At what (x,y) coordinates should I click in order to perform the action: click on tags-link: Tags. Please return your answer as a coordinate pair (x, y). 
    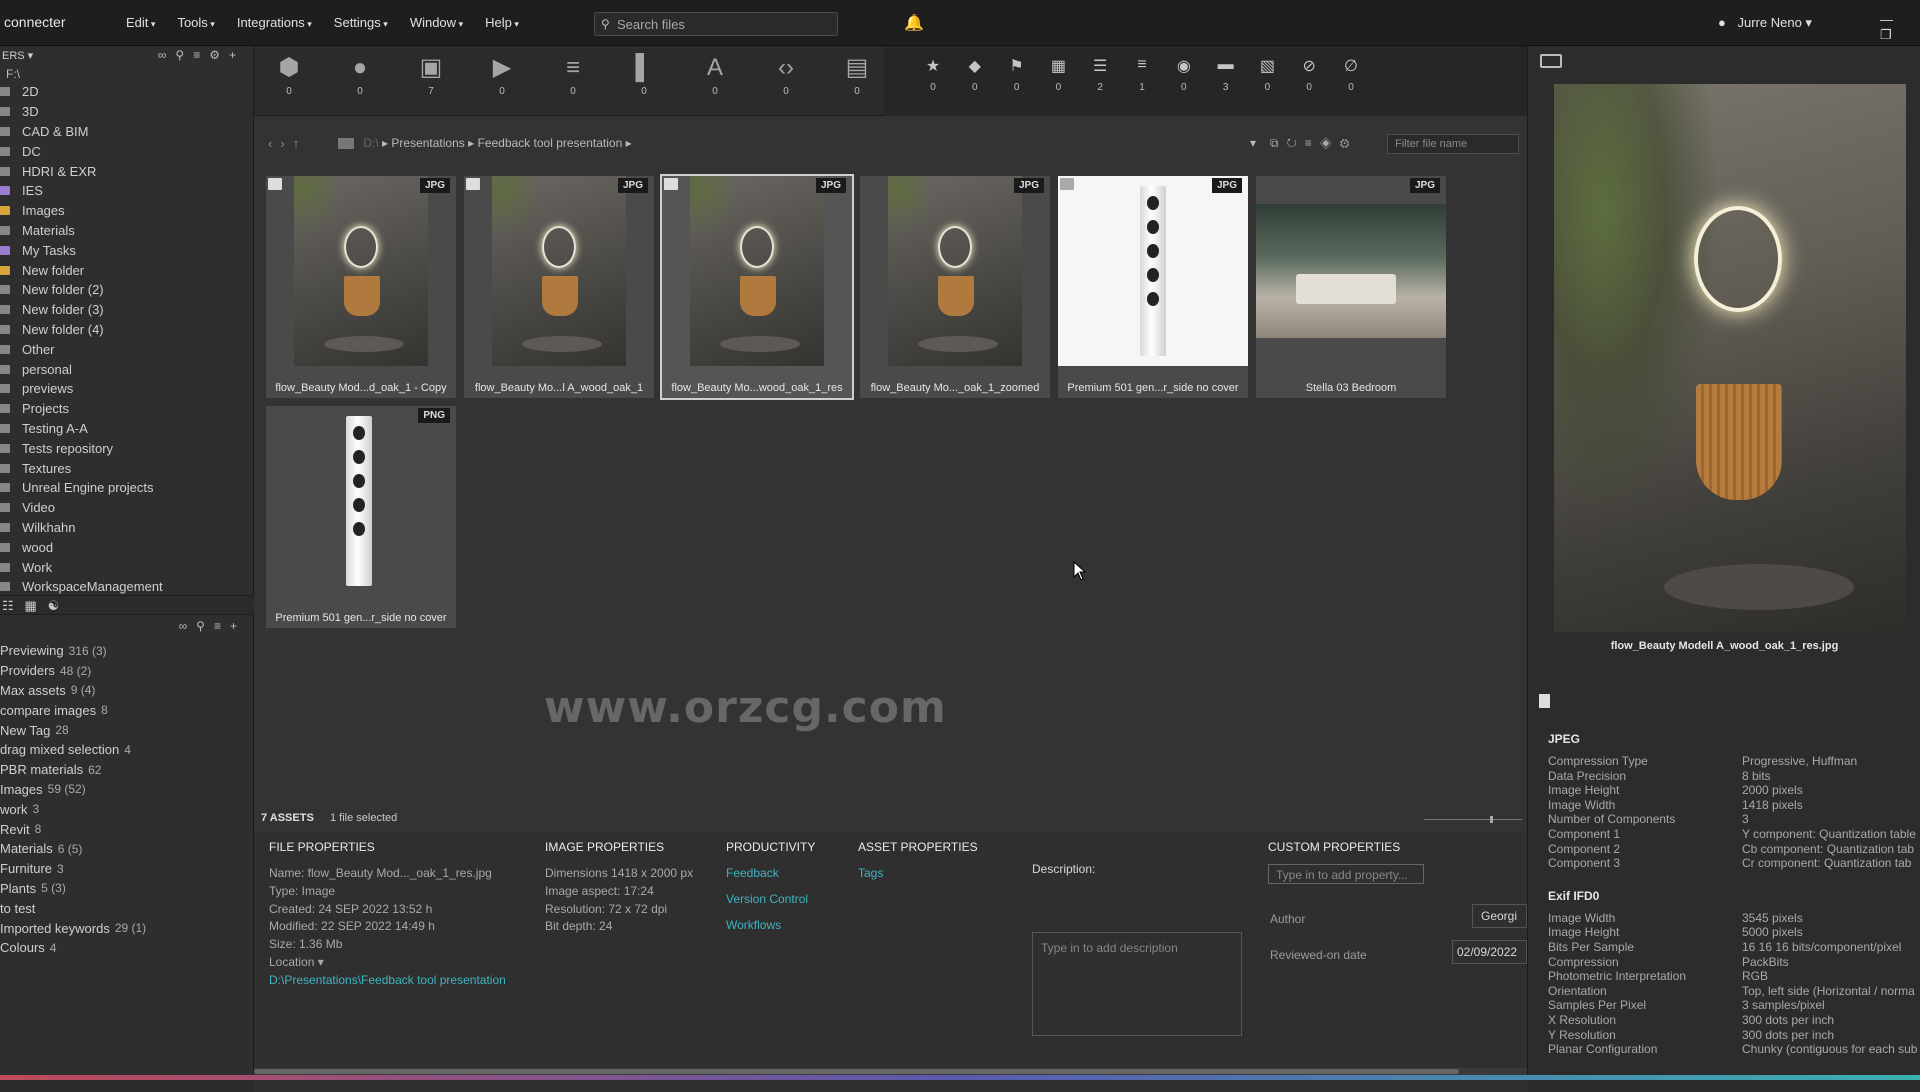
    Looking at the image, I should click on (918, 879).